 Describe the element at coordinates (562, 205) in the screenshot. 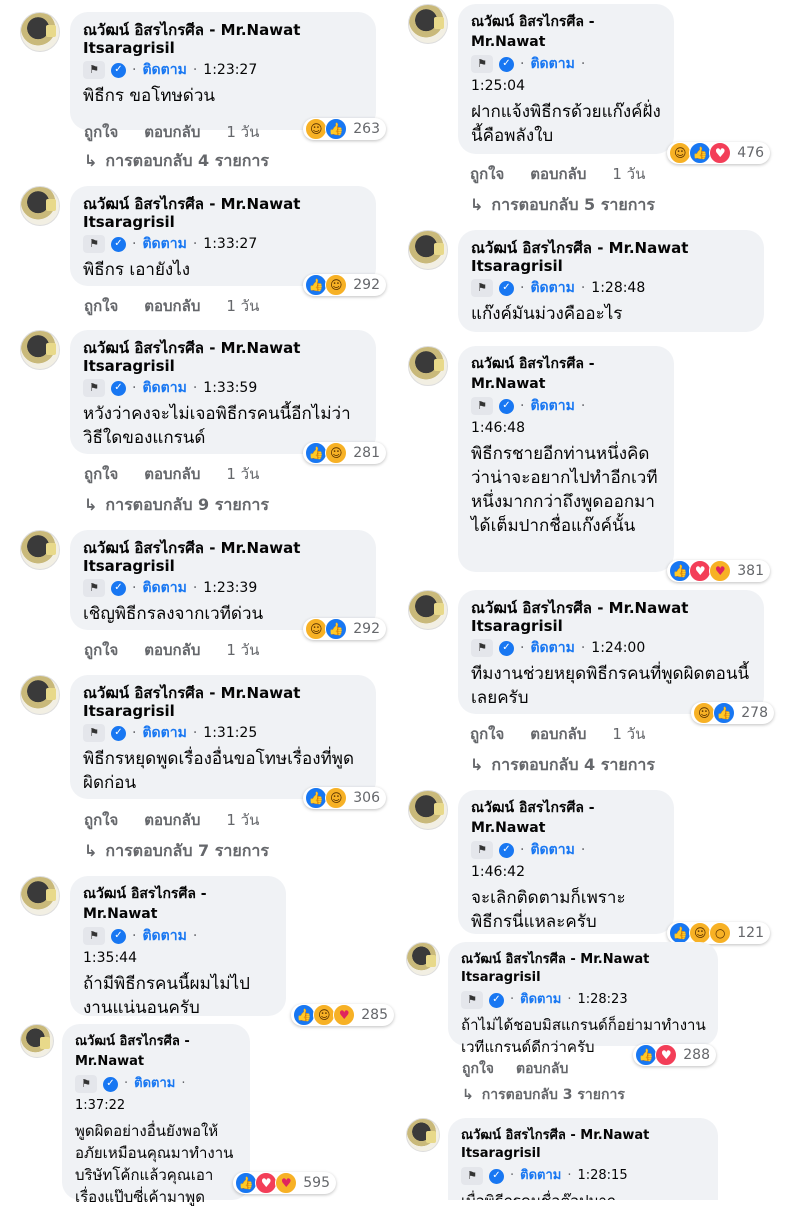

I see `view-replies-link: ↳ การตอบกลับ 5 รายการ` at that location.